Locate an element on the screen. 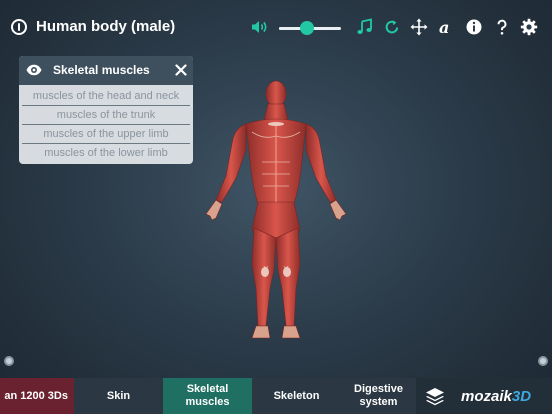 This screenshot has width=552, height=414. right-edge-handle is located at coordinates (543, 361).